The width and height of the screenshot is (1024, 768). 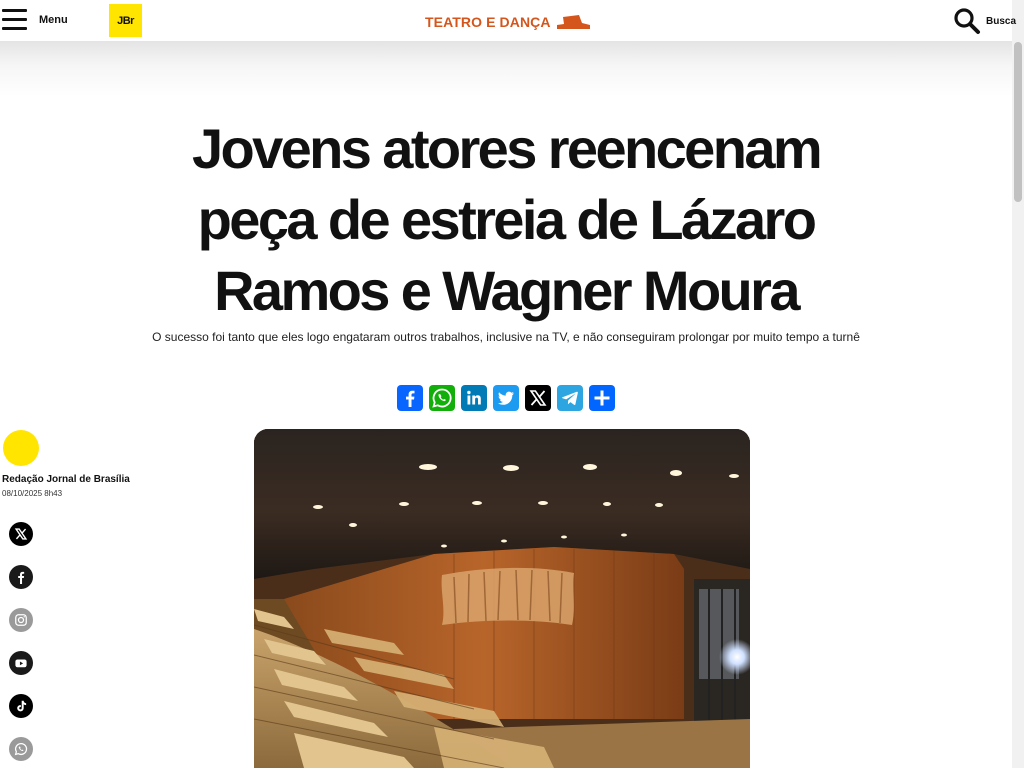 I want to click on youtube-icon, so click(x=21, y=663).